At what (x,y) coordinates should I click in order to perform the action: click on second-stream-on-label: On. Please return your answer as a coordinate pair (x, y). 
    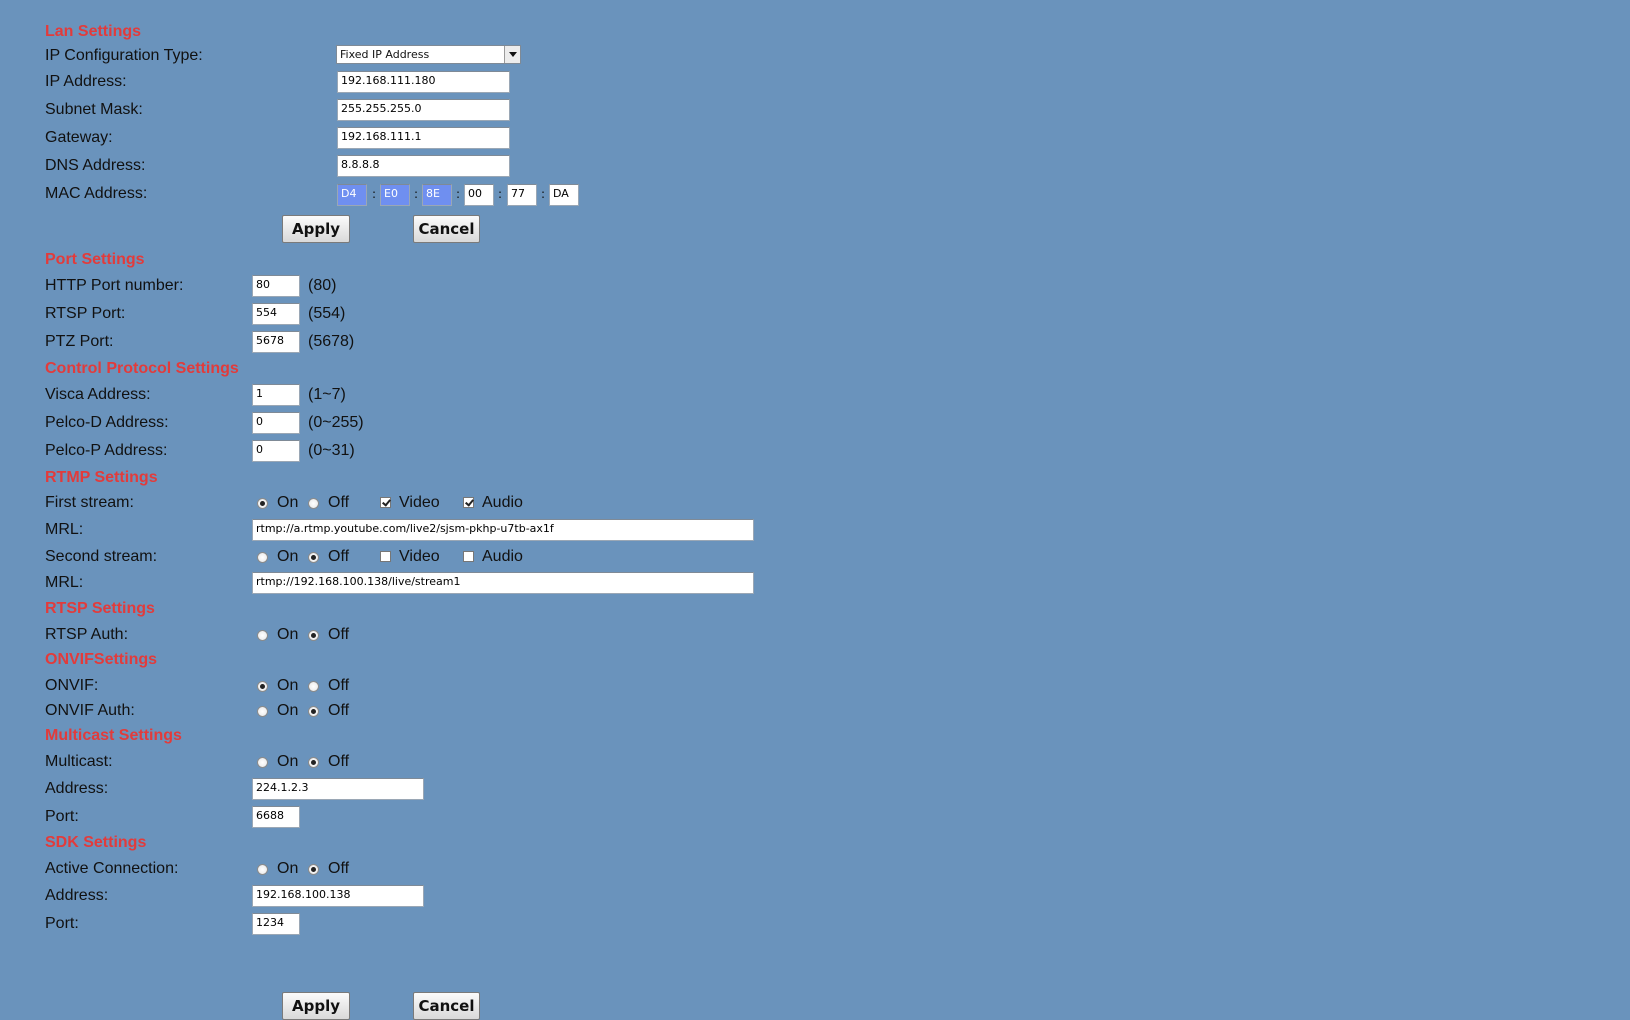
    Looking at the image, I should click on (288, 556).